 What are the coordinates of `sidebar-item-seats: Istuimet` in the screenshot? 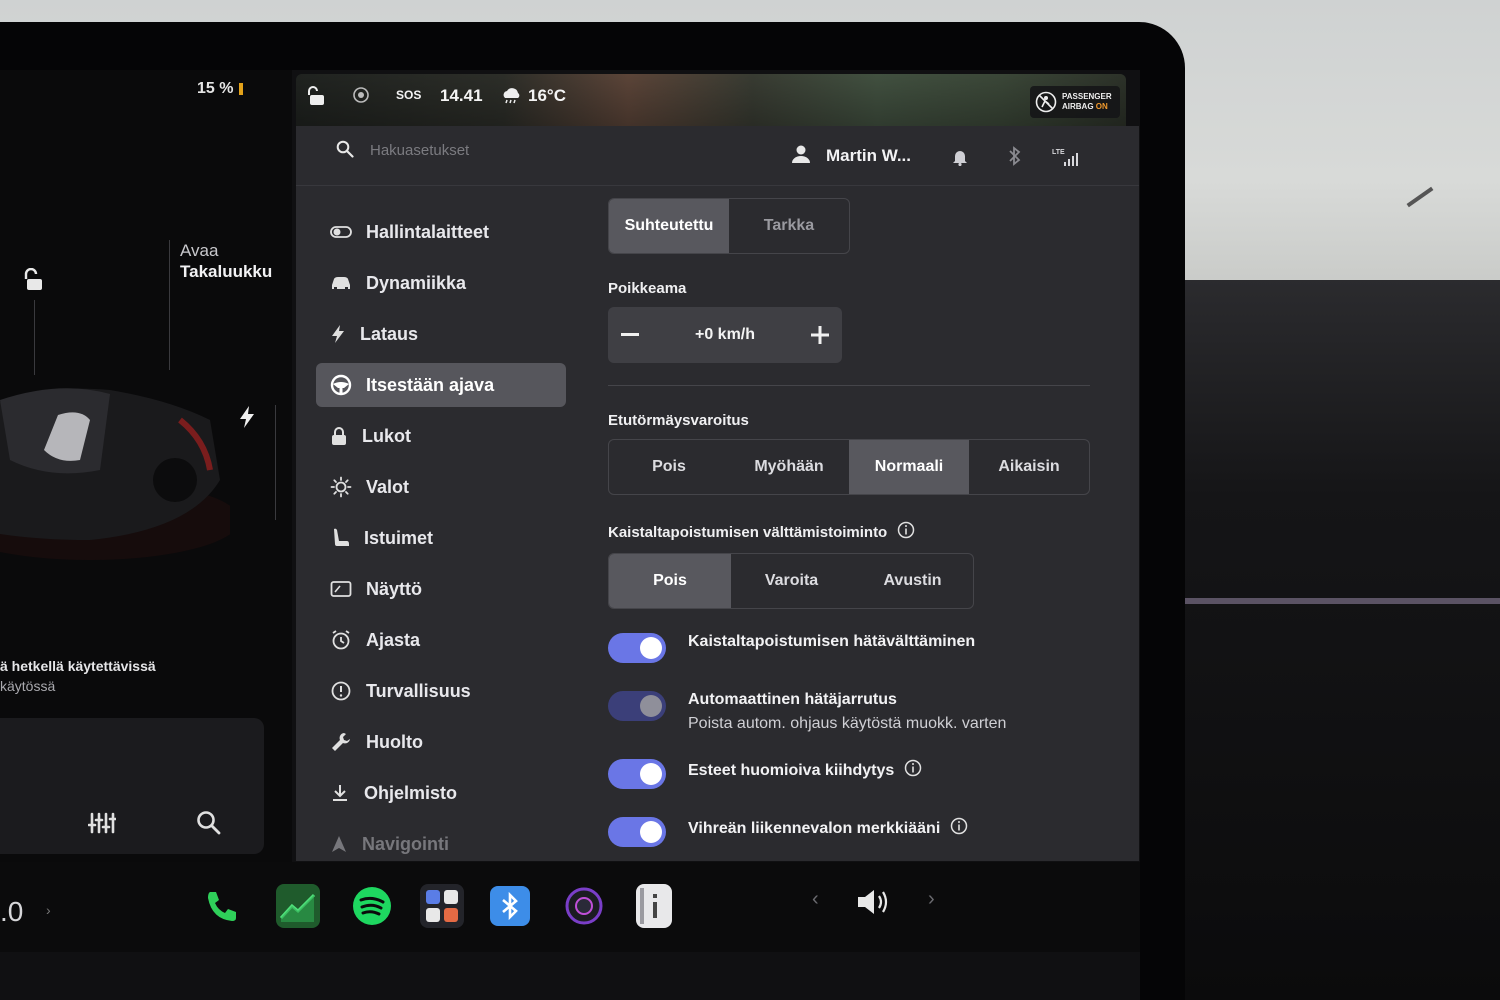 It's located at (441, 538).